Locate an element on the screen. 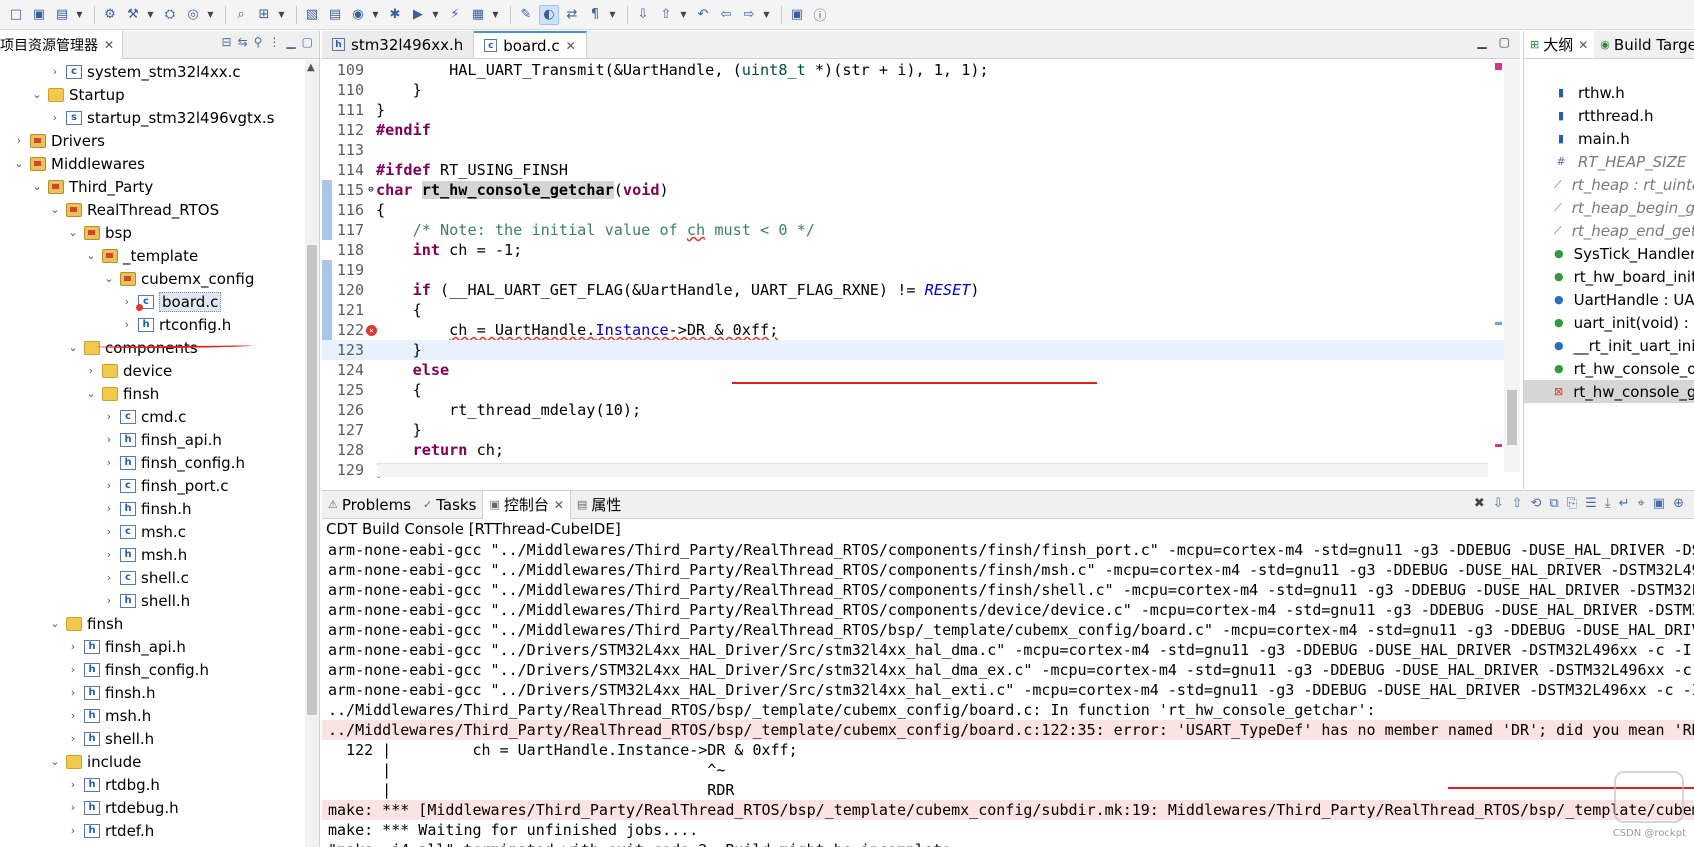 The width and height of the screenshot is (1694, 847). hammer-icon: ⚒ is located at coordinates (133, 15).